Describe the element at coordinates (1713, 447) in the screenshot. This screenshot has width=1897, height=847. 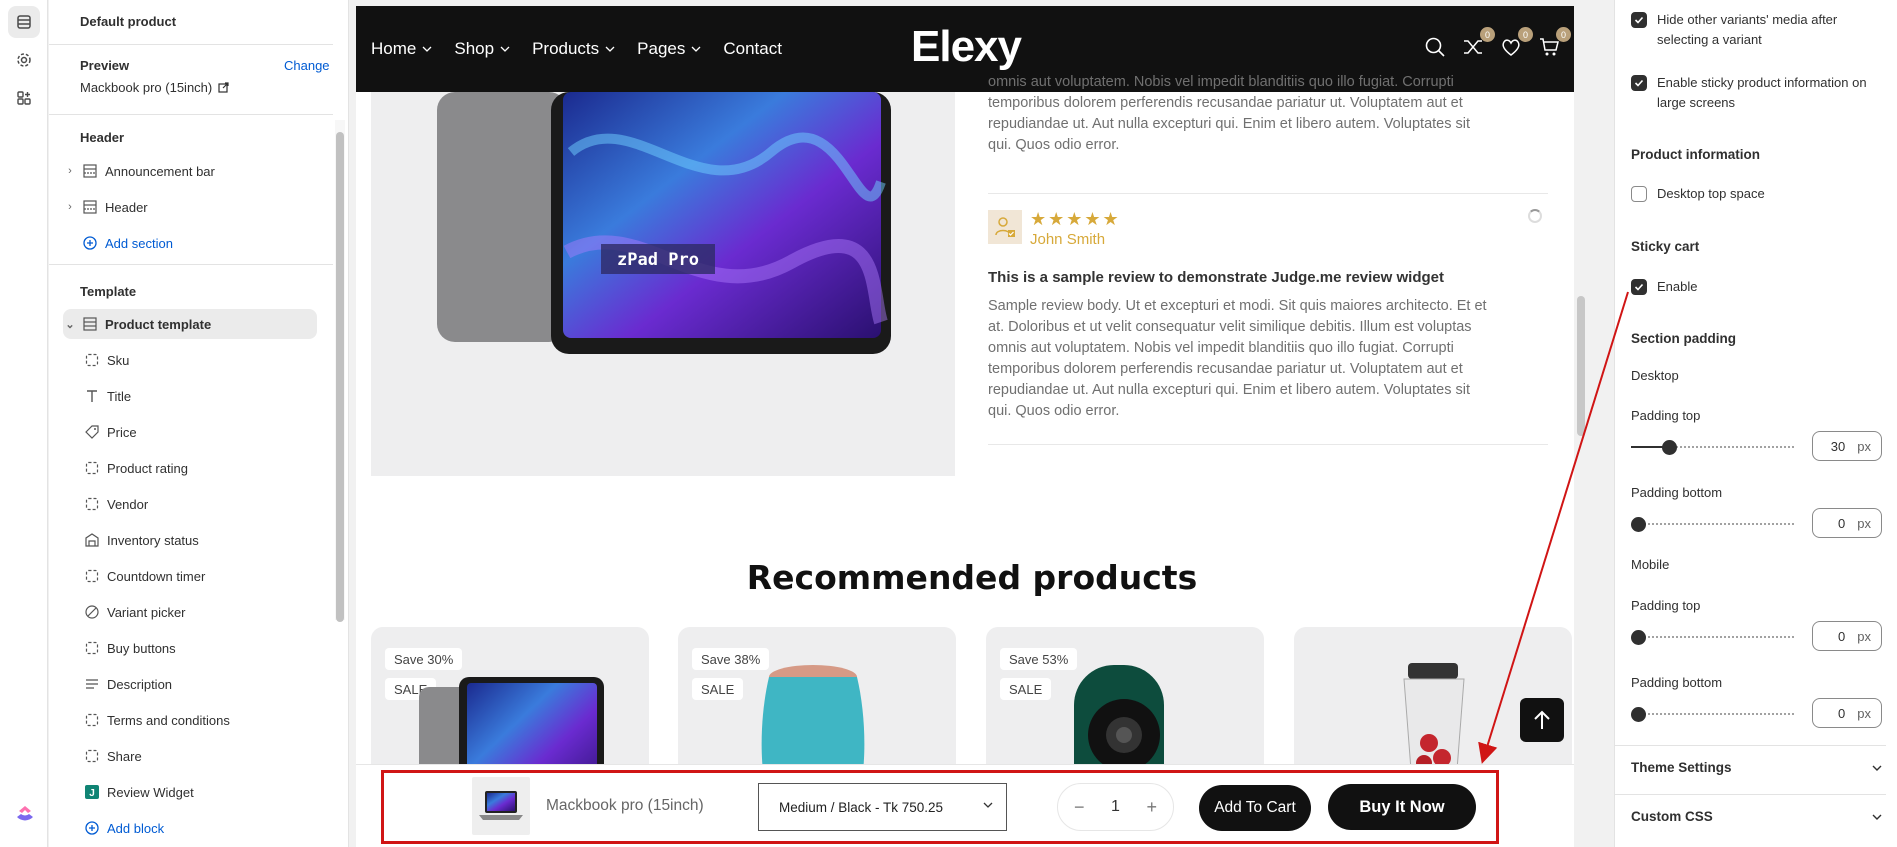
I see `desktop-padding-top-slider` at that location.